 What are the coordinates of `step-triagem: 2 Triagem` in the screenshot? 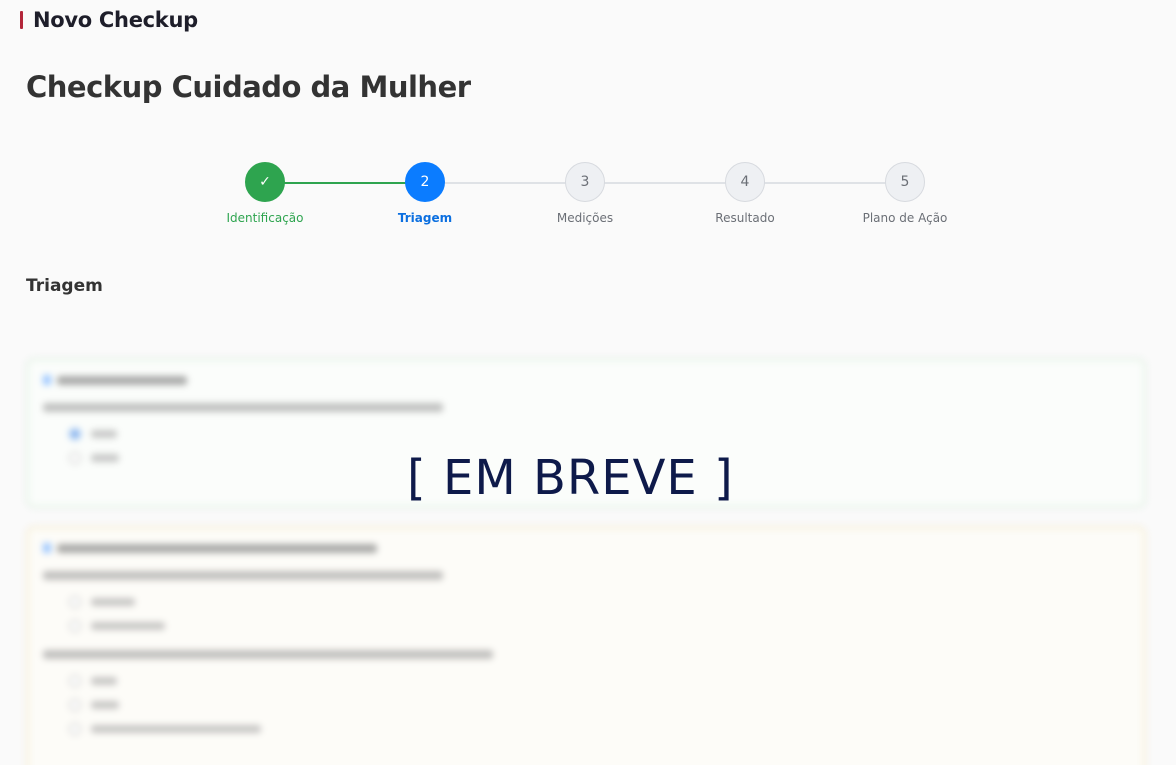 It's located at (425, 193).